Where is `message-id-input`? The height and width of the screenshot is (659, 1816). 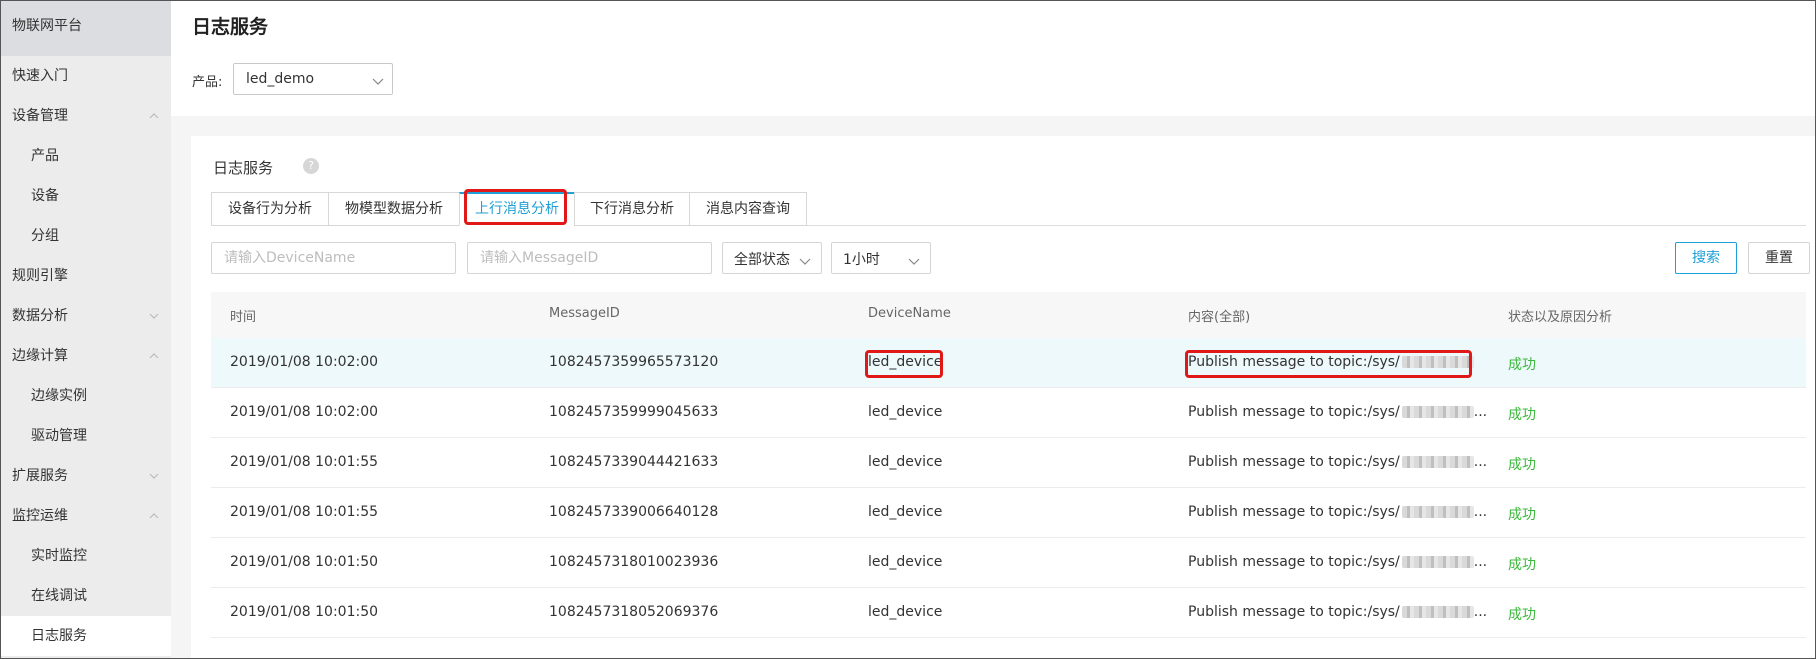
message-id-input is located at coordinates (589, 258).